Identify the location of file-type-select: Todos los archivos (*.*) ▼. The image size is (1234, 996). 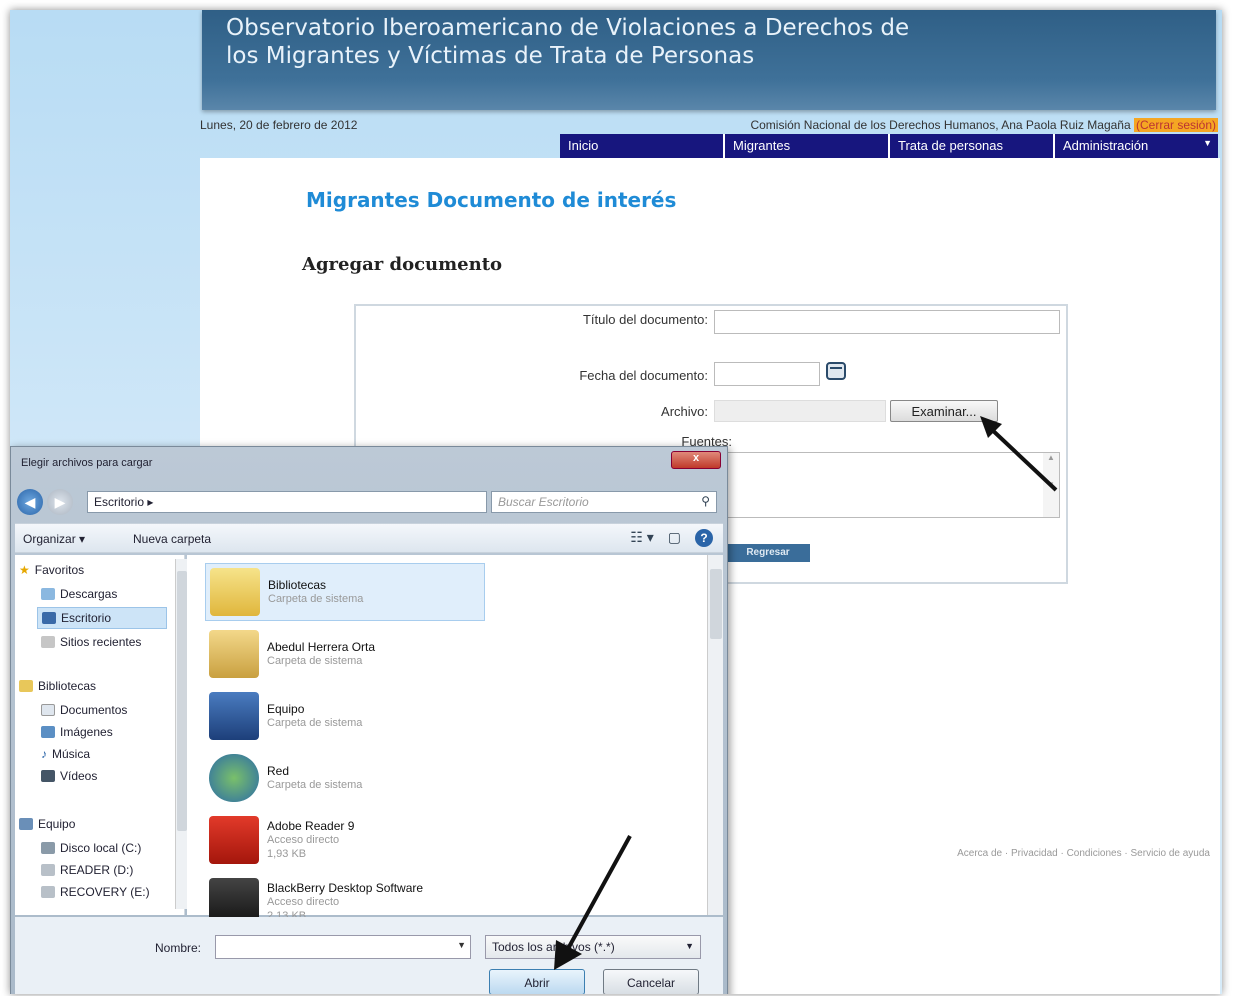
(593, 947).